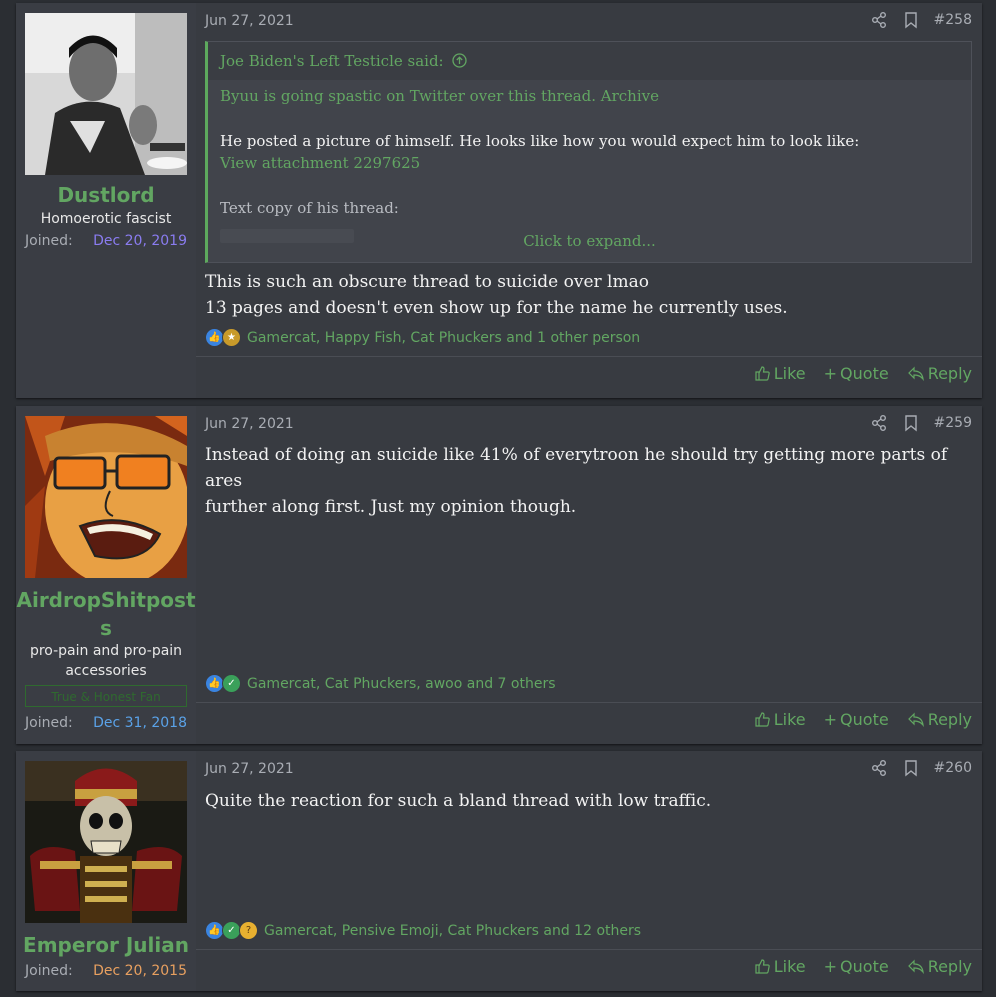 This screenshot has width=996, height=997. Describe the element at coordinates (106, 219) in the screenshot. I see `user-title: Homoerotic fascist` at that location.